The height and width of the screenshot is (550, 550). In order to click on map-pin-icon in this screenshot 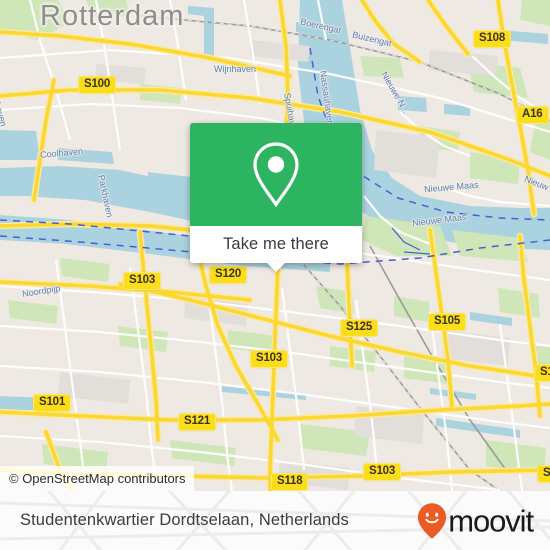, I will do `click(276, 174)`.